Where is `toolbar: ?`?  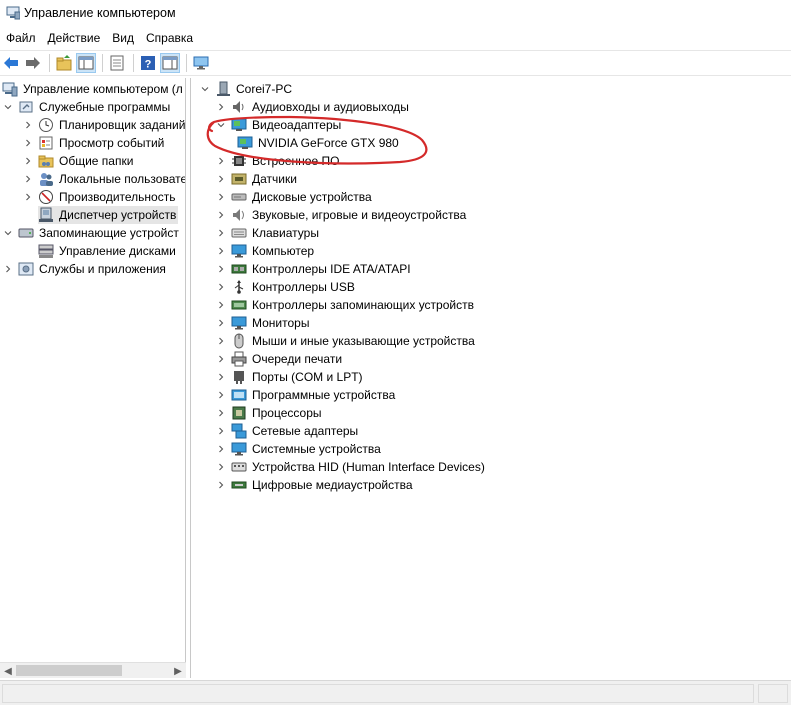
toolbar: ? is located at coordinates (395, 63).